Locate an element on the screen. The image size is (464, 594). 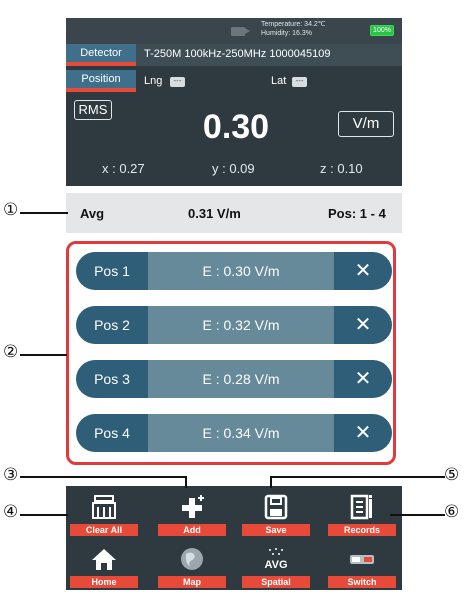
globe-icon is located at coordinates (192, 559).